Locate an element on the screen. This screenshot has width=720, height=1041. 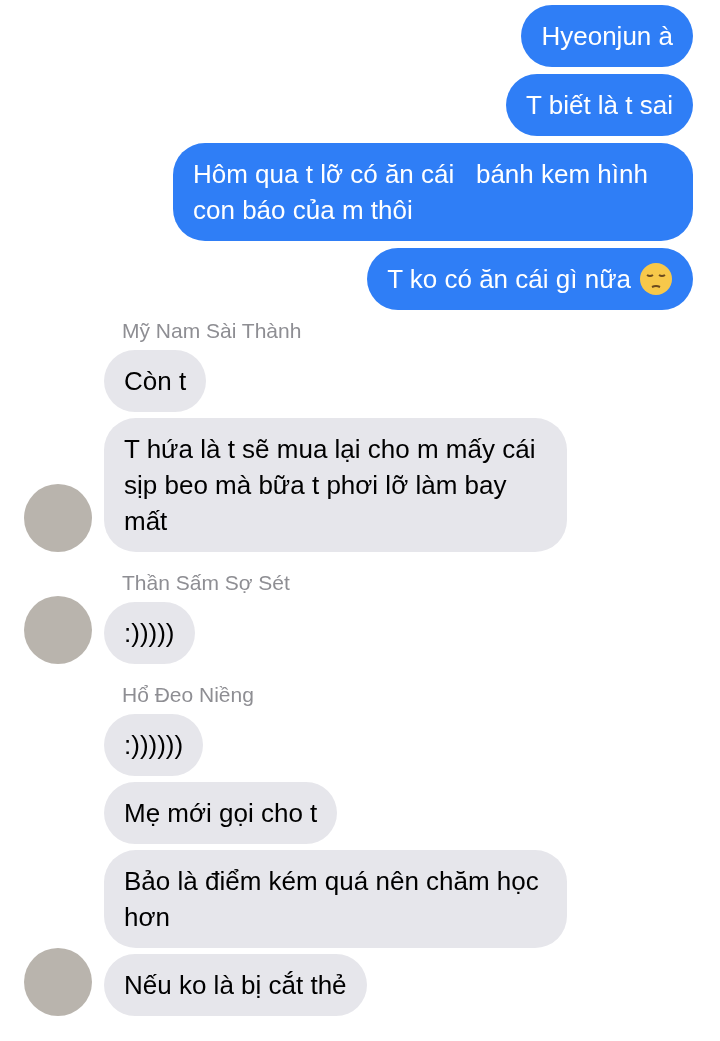
sender-name: Thần Sấm Sợ Sét is located at coordinates (205, 583).